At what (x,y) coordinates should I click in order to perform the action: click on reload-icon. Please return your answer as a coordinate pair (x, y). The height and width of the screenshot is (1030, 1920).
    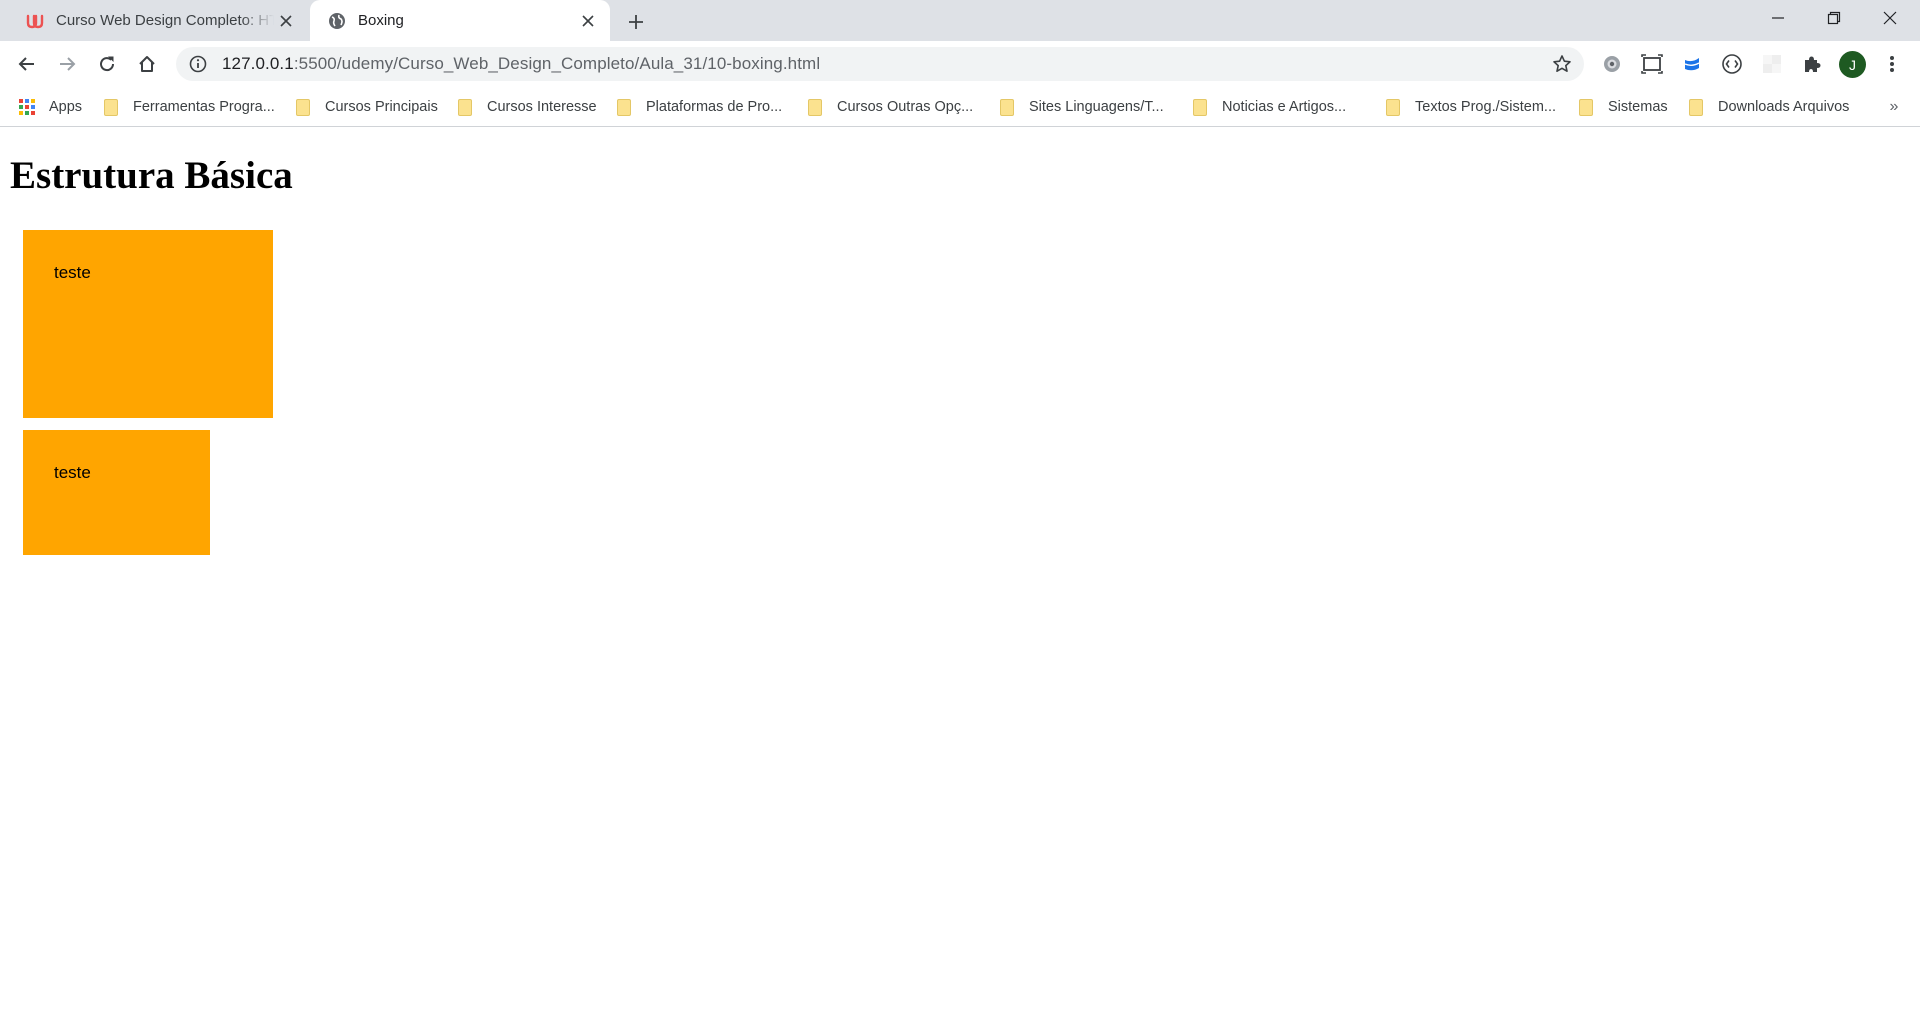
    Looking at the image, I should click on (107, 64).